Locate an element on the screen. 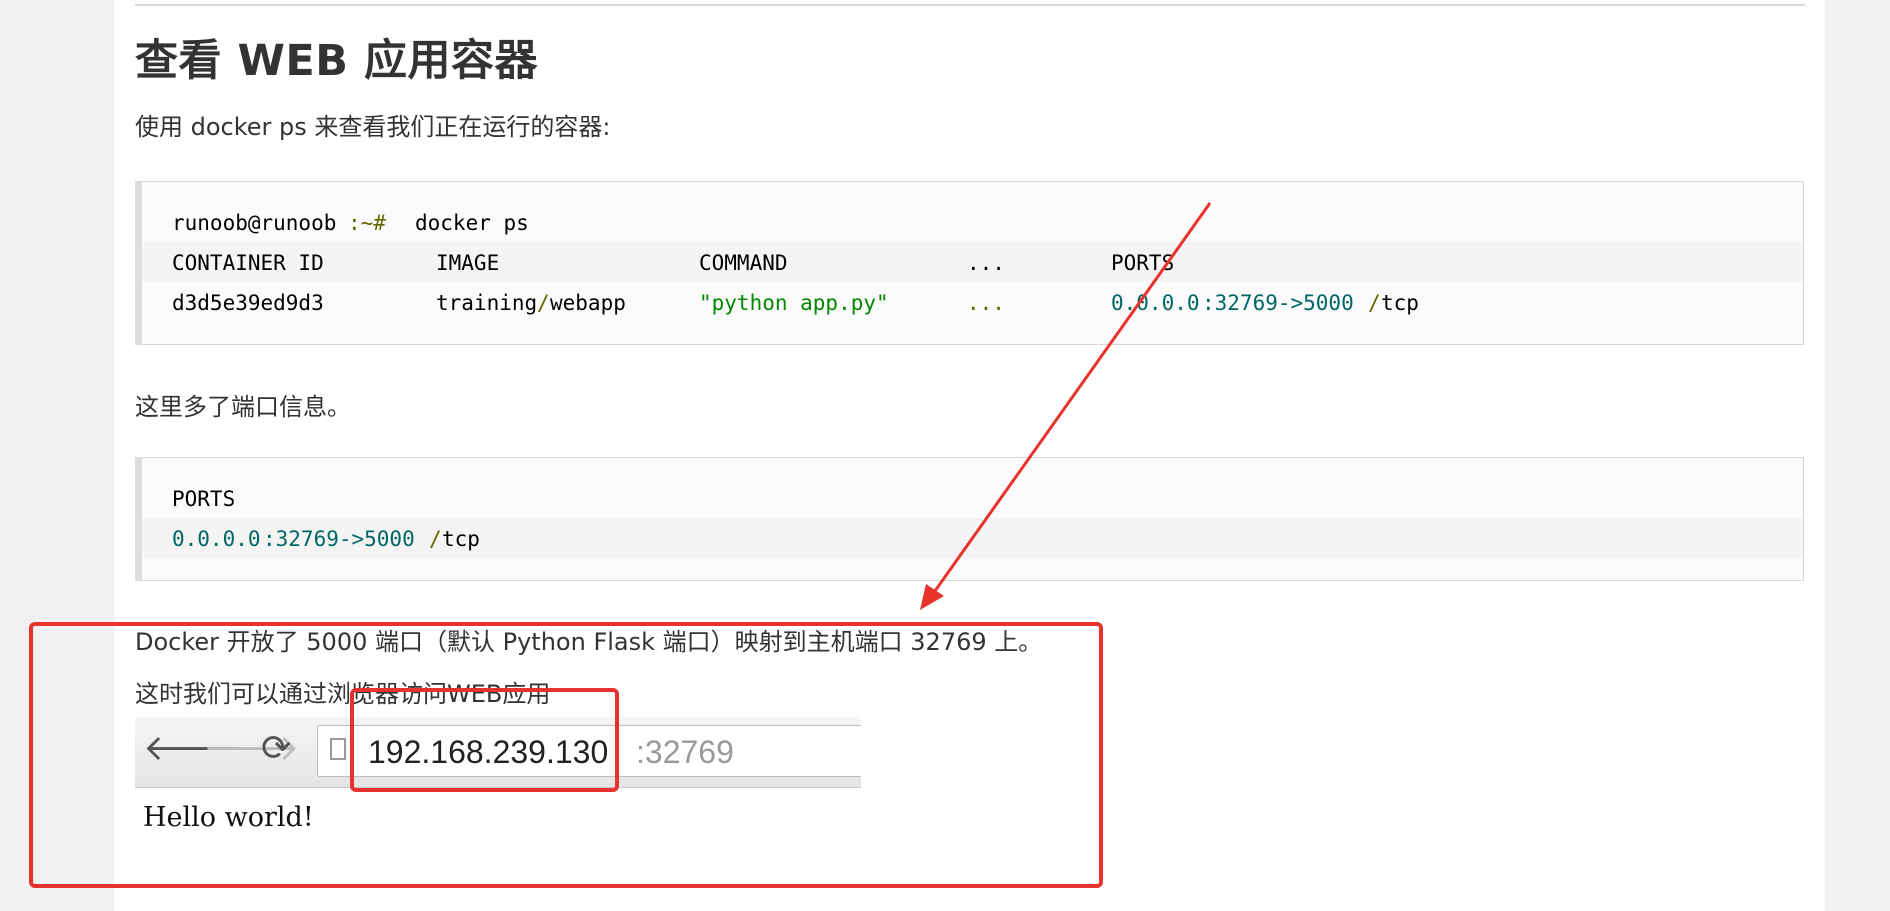  annotation-arrow is located at coordinates (1066, 406).